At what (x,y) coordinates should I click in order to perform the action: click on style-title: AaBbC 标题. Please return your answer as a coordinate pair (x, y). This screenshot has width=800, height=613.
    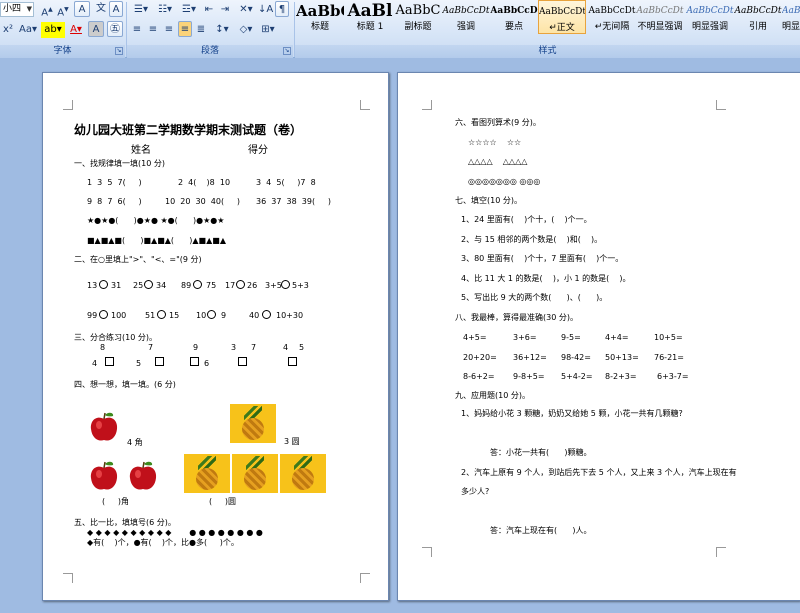
    Looking at the image, I should click on (320, 17).